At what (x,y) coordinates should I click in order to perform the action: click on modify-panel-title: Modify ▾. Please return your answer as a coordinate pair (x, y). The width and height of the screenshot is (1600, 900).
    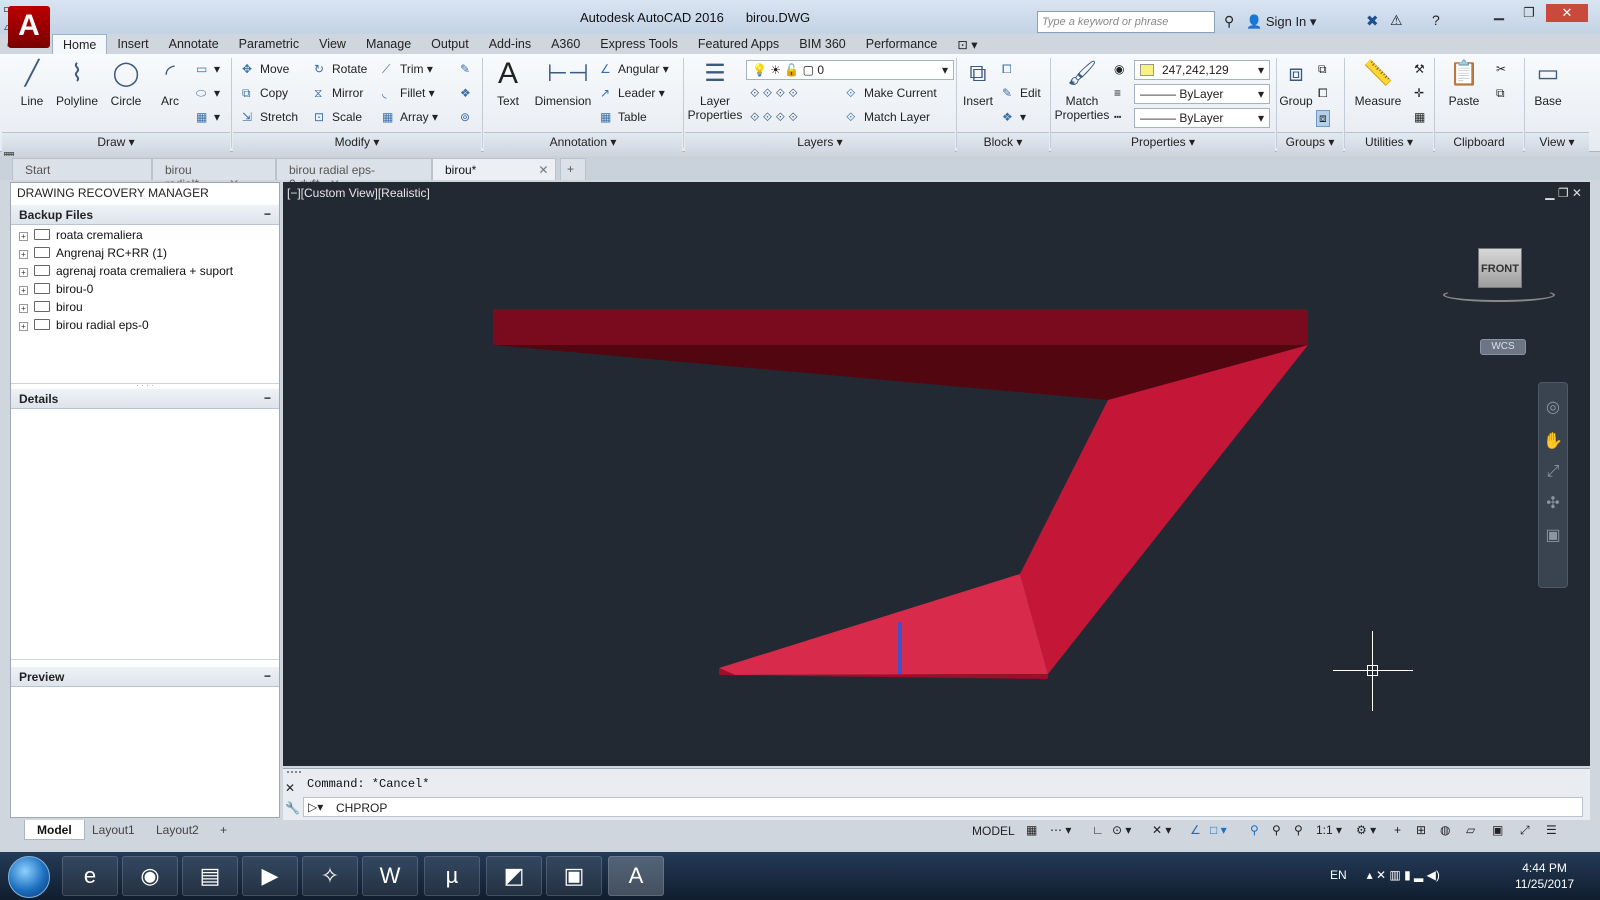
    Looking at the image, I should click on (357, 142).